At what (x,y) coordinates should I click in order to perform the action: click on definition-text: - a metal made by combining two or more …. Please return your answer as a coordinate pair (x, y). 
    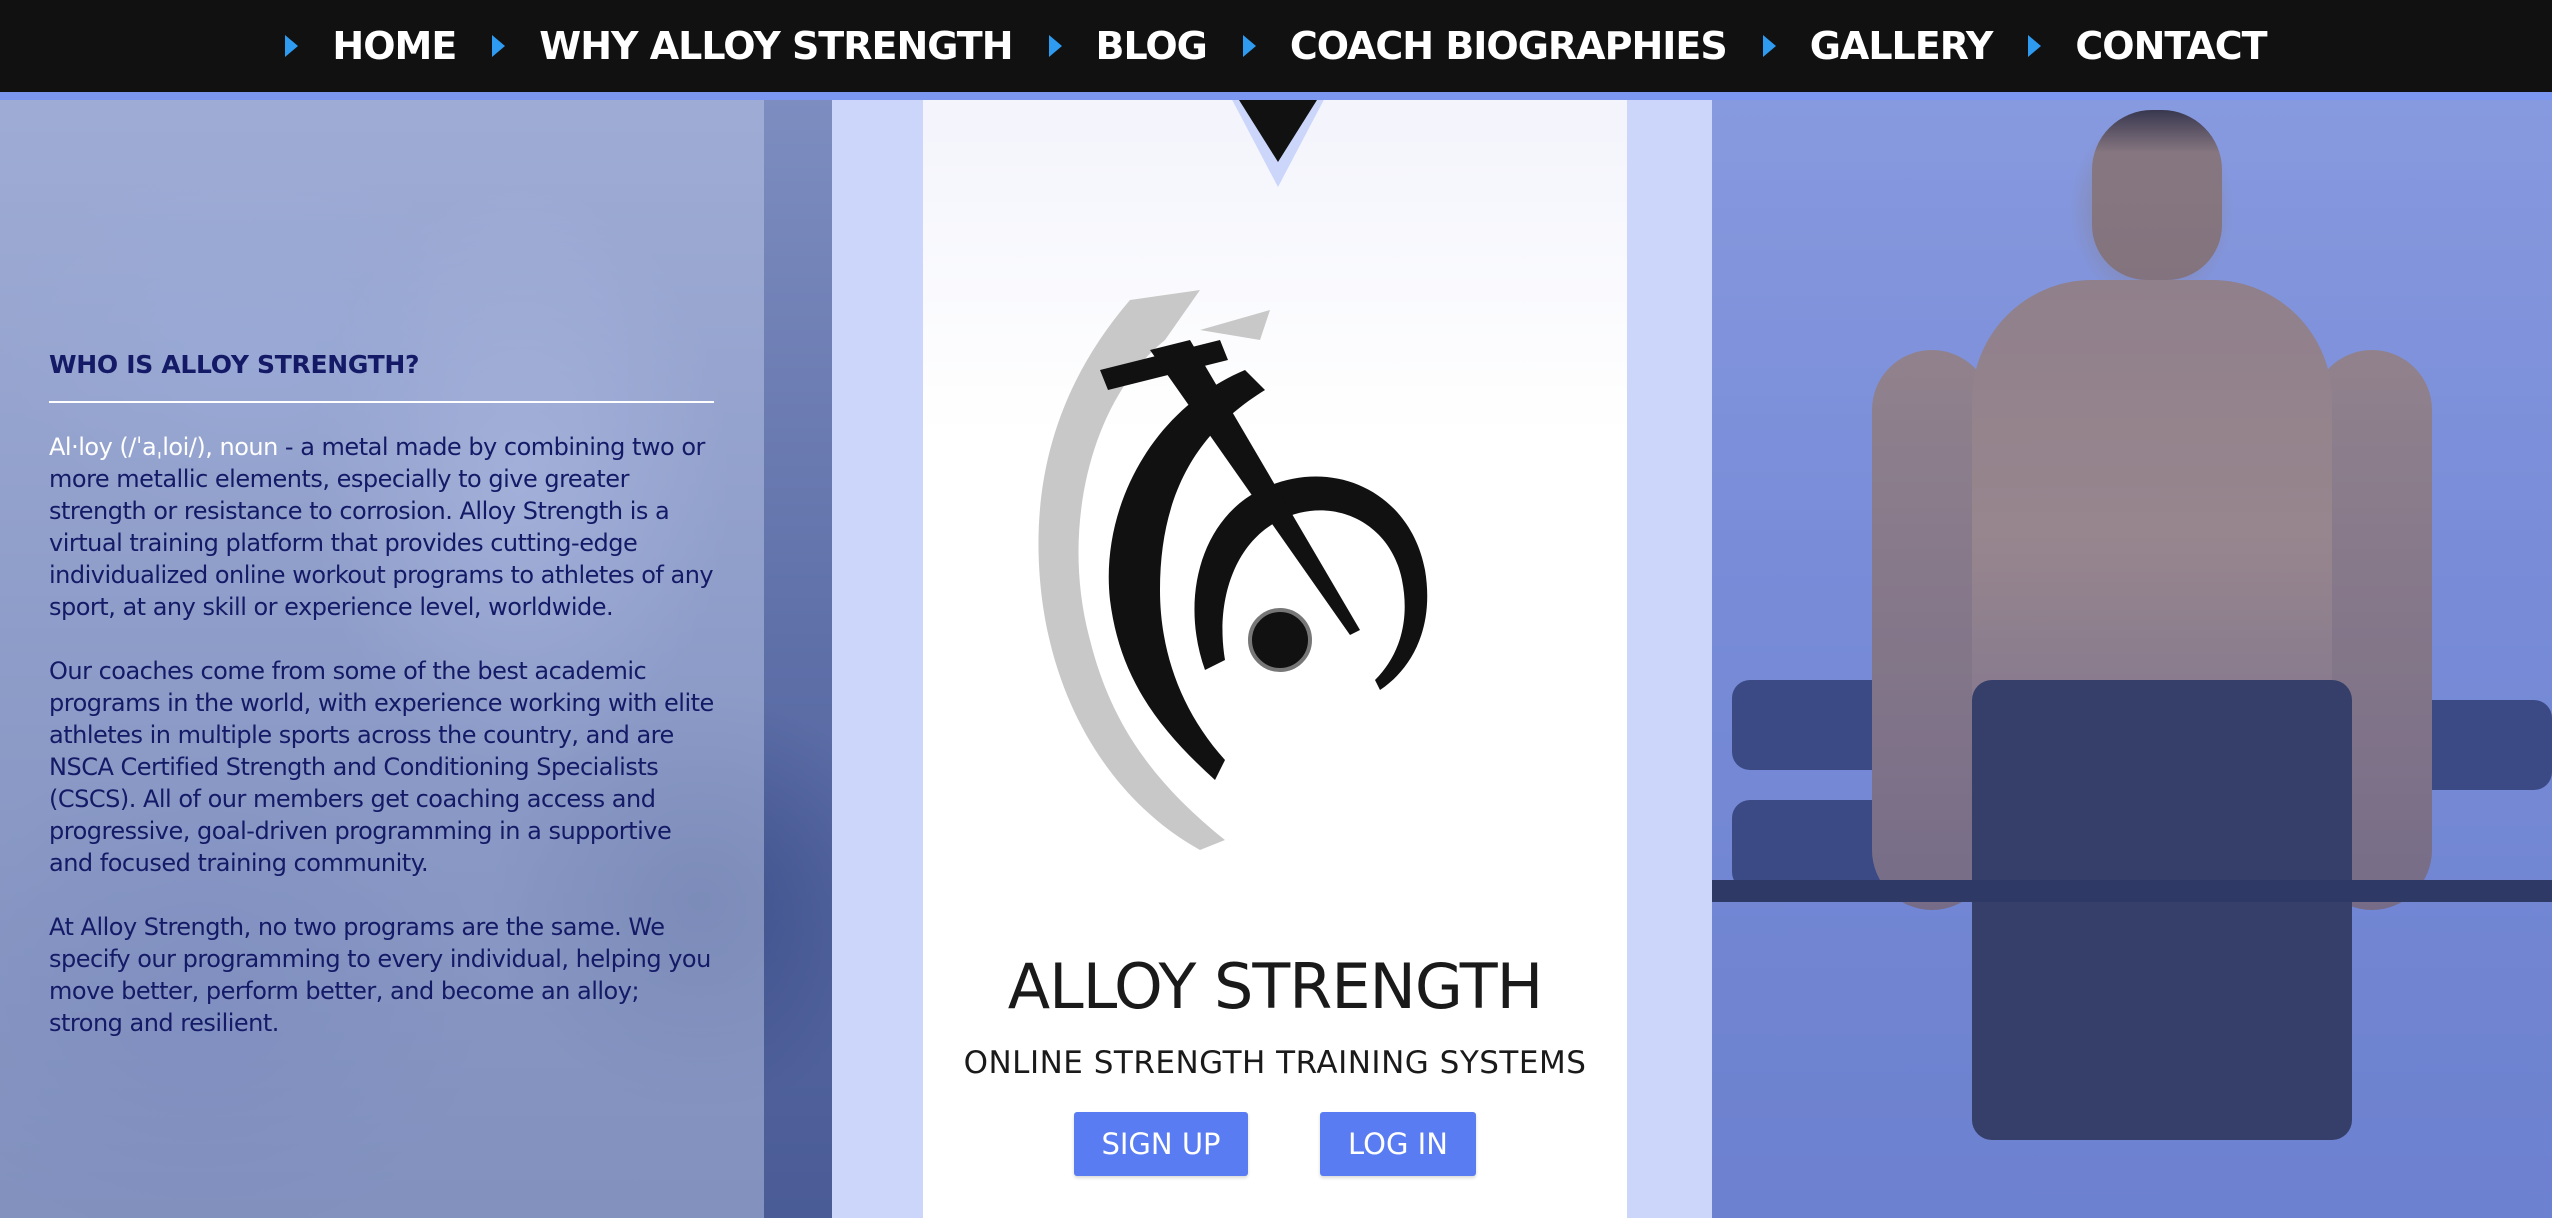
    Looking at the image, I should click on (381, 527).